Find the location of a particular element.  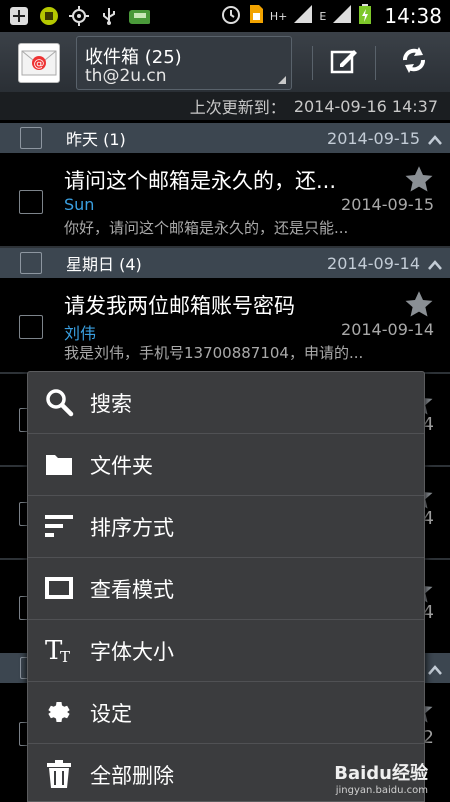

car-icon is located at coordinates (139, 16).